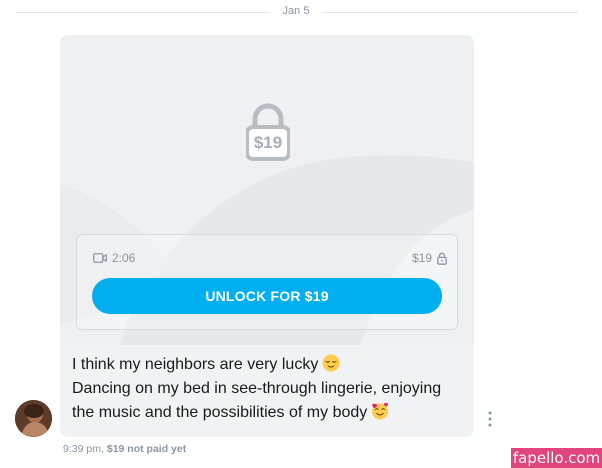 Image resolution: width=602 pixels, height=468 pixels. I want to click on unlock-panel: 2:06 $19 UNLOCK FOR $19, so click(267, 282).